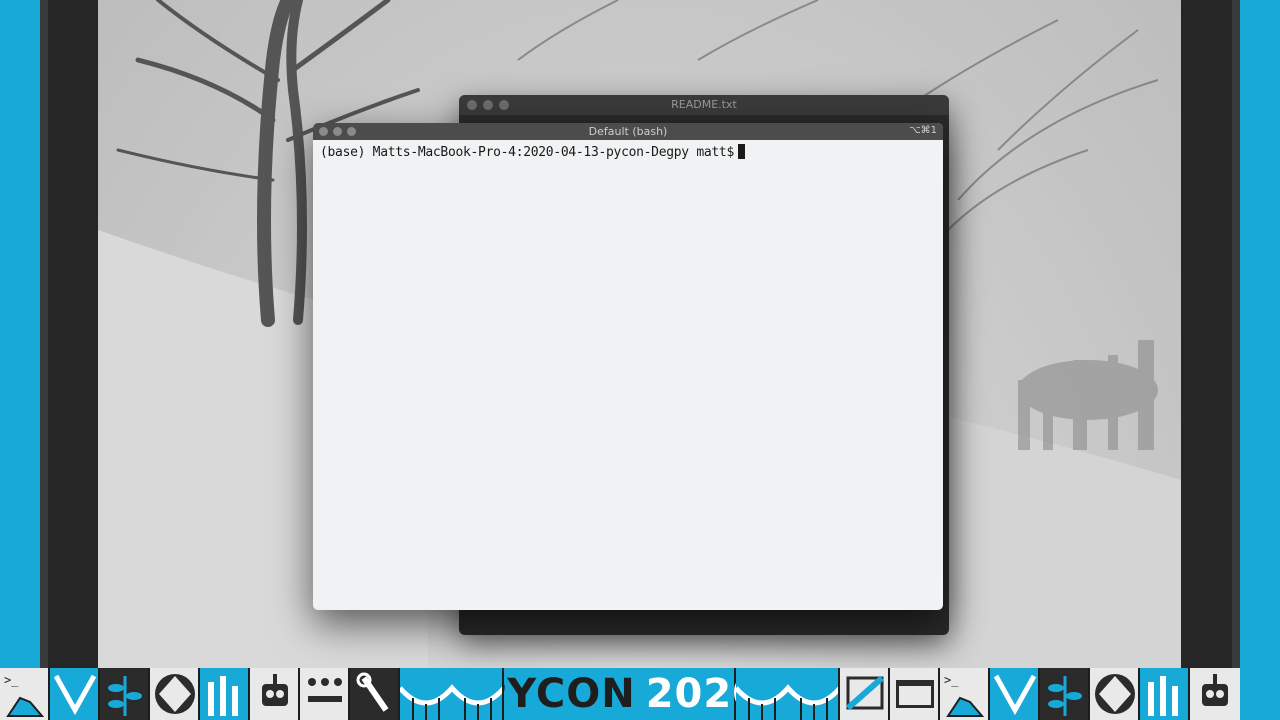 The height and width of the screenshot is (720, 1280). What do you see at coordinates (20, 334) in the screenshot?
I see `left-border` at bounding box center [20, 334].